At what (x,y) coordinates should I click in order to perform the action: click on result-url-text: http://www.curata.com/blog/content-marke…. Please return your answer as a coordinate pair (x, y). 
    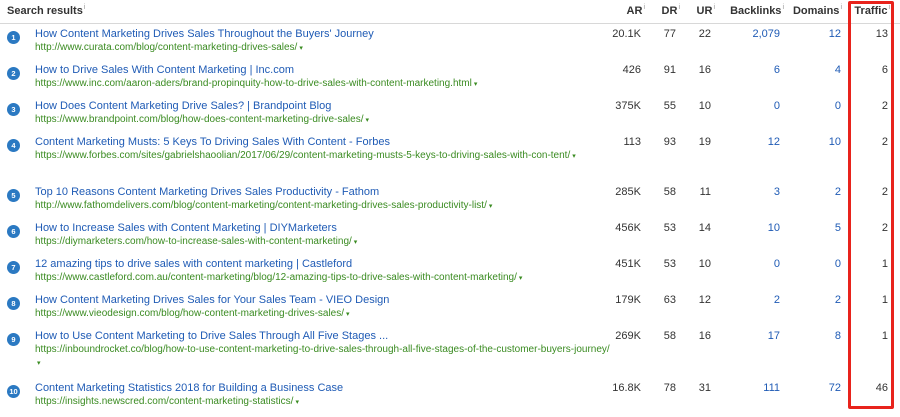
    Looking at the image, I should click on (166, 47).